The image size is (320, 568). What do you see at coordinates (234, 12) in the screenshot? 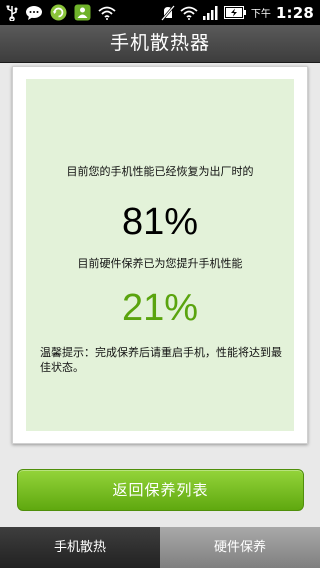
I see `battery-charging-icon` at bounding box center [234, 12].